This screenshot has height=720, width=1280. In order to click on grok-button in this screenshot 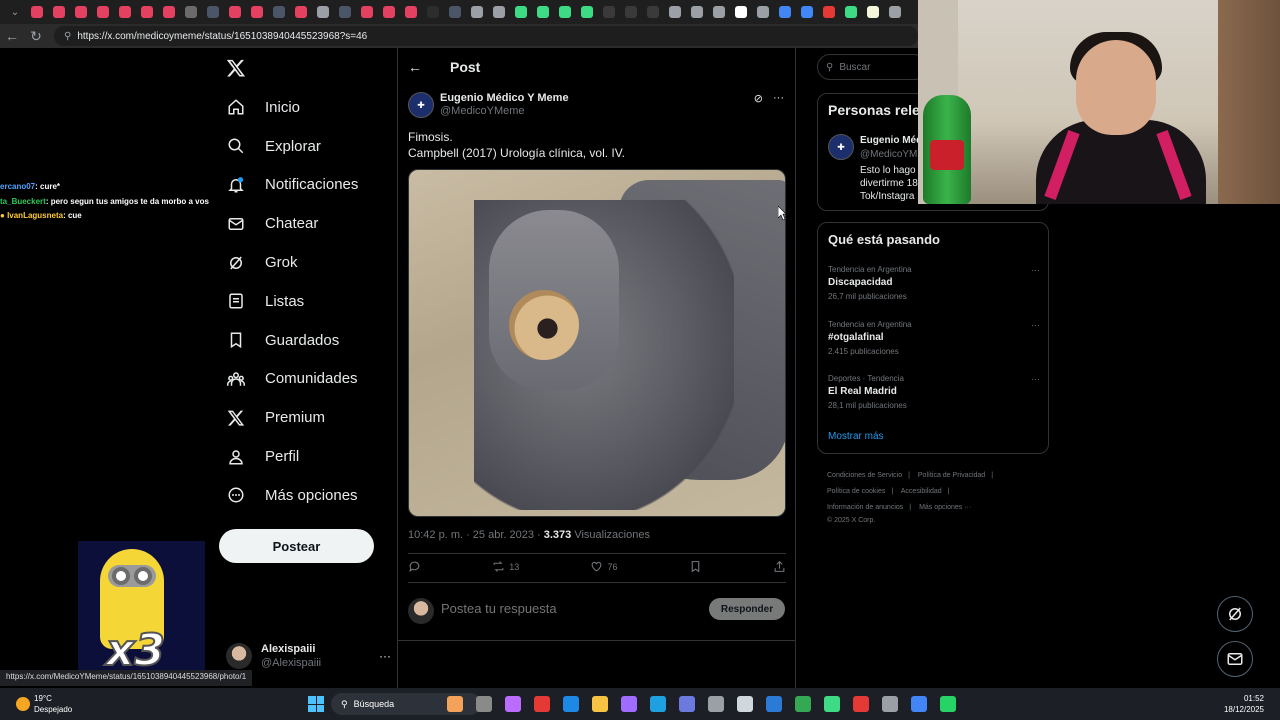, I will do `click(1235, 614)`.